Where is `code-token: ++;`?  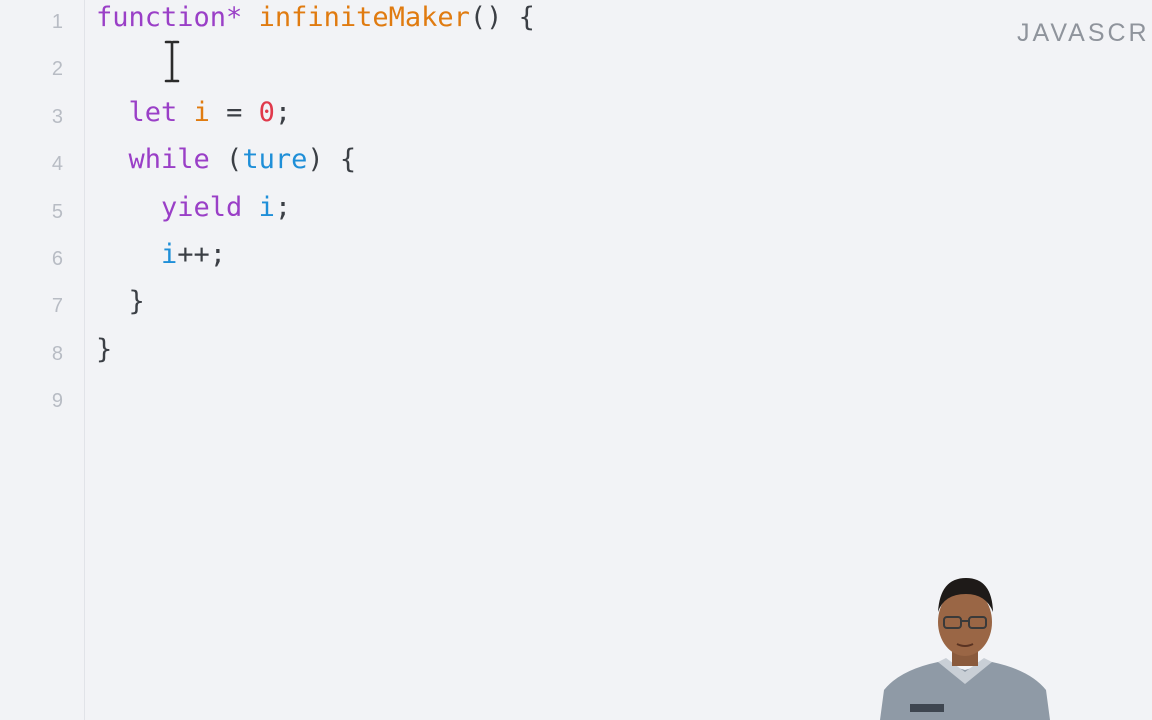 code-token: ++; is located at coordinates (202, 254).